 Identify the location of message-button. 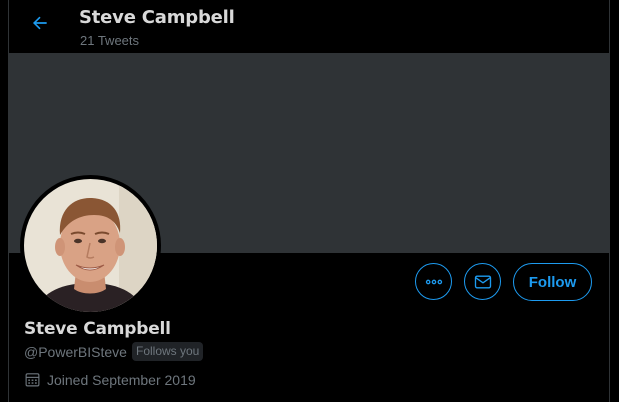
(482, 281).